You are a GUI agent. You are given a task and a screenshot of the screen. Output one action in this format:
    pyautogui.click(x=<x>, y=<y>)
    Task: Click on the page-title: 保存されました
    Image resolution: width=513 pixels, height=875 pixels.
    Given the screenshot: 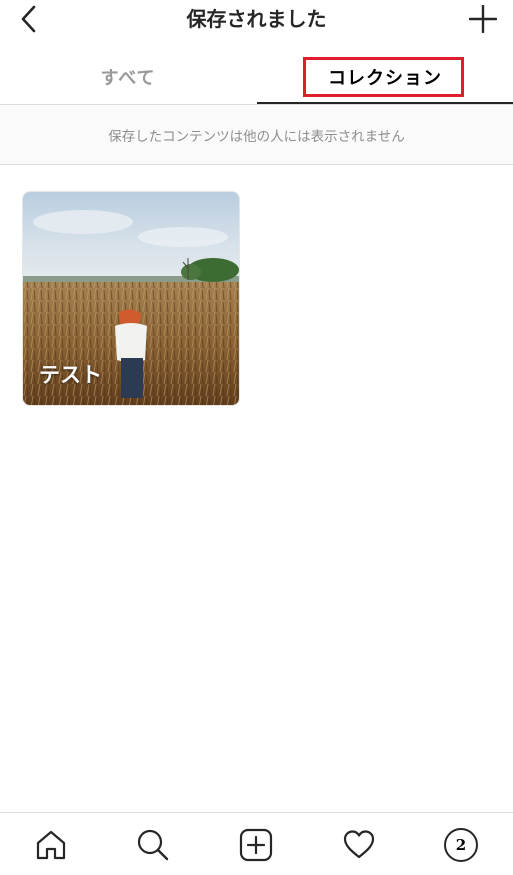 What is the action you would take?
    pyautogui.click(x=256, y=19)
    